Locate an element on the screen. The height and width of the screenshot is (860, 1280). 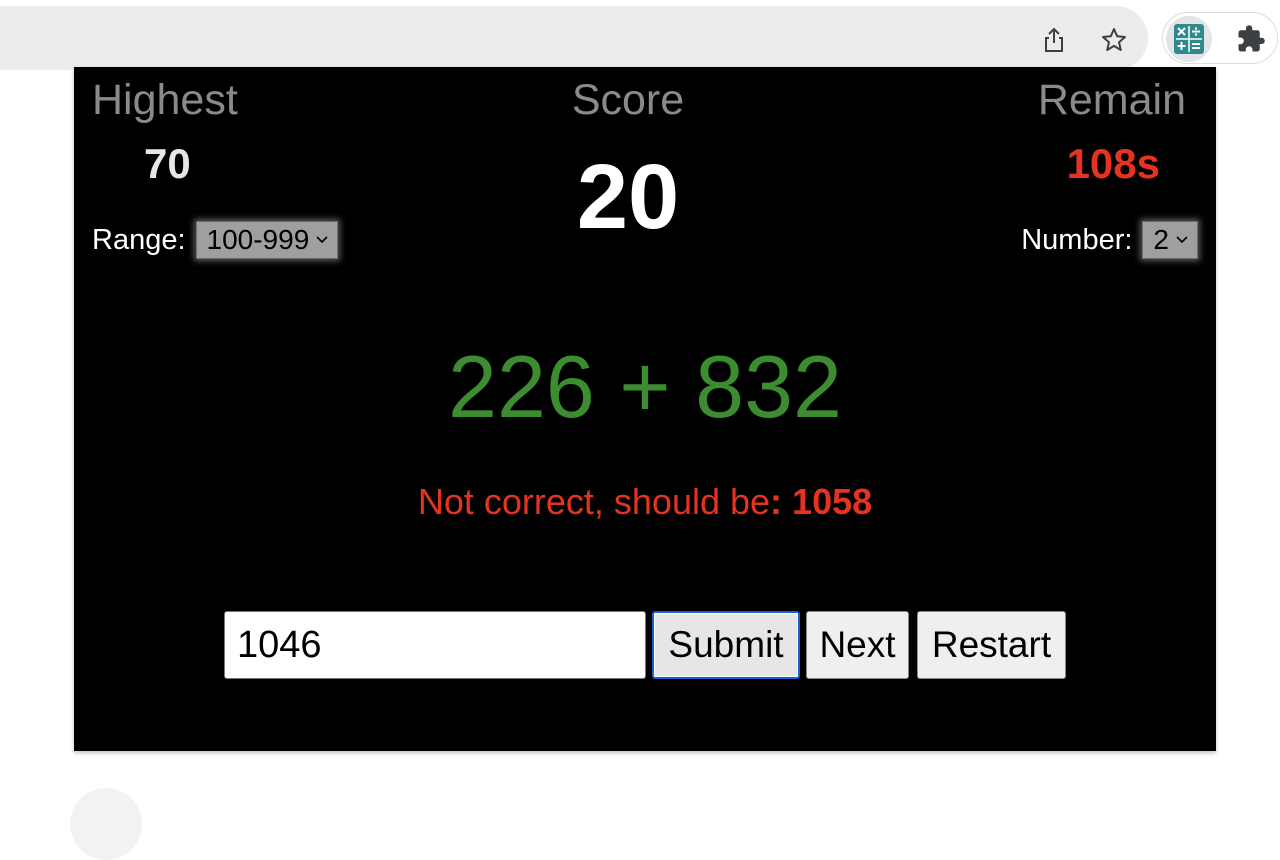
number-setting: Number: 2 is located at coordinates (1109, 240).